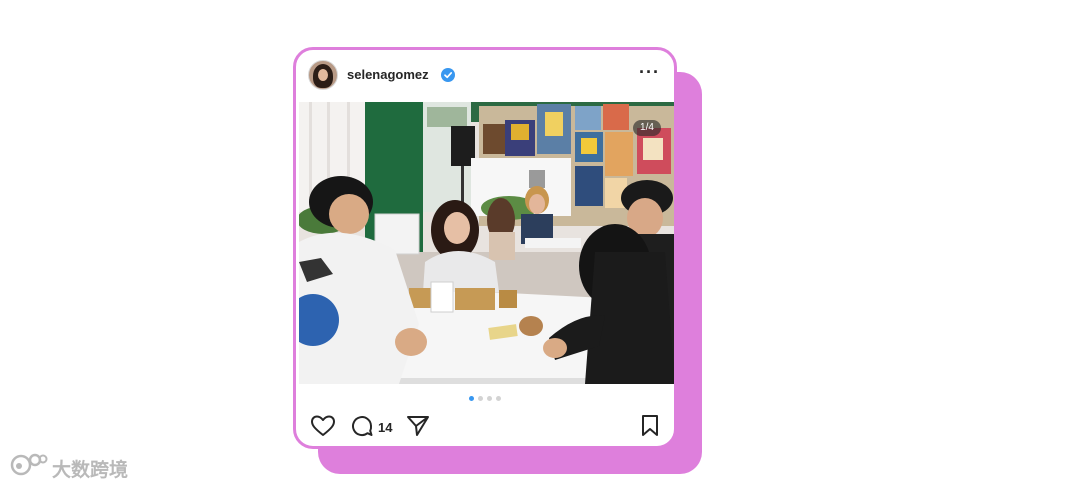  What do you see at coordinates (471, 398) in the screenshot?
I see `carousel-dot-active` at bounding box center [471, 398].